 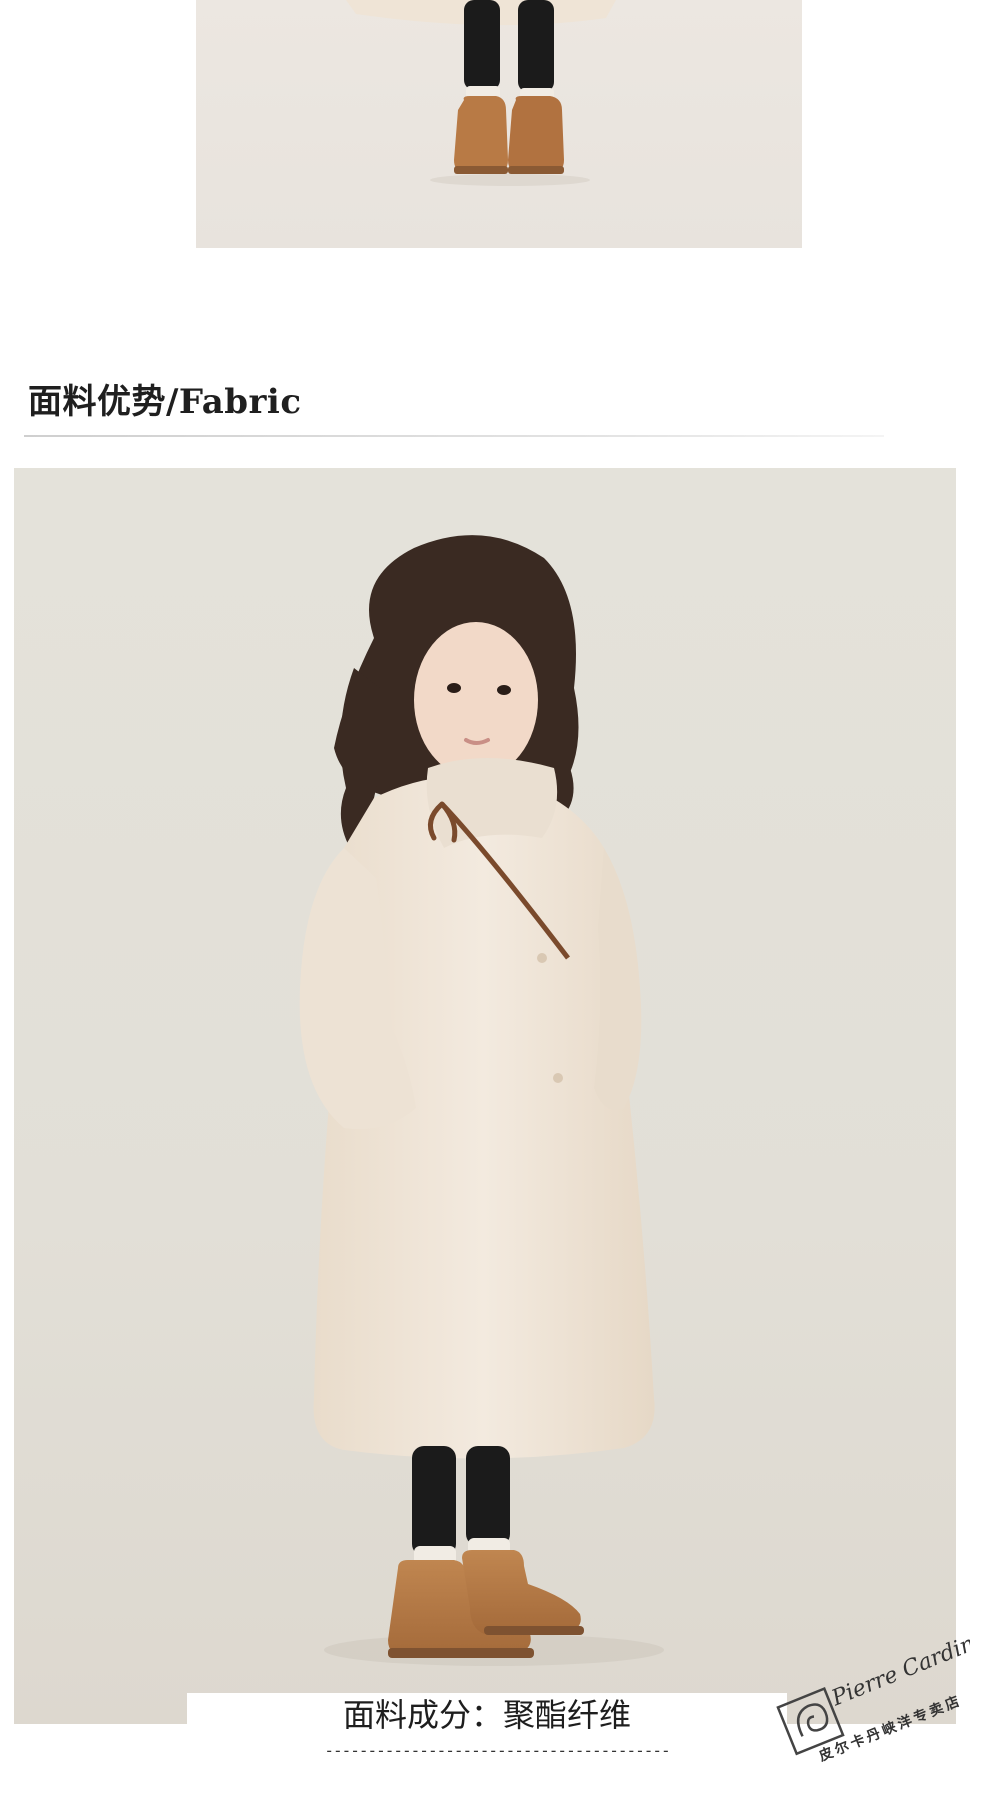 I want to click on title-divider, so click(x=454, y=436).